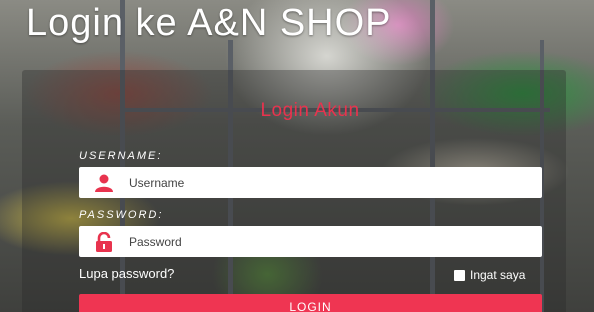 The width and height of the screenshot is (594, 312). I want to click on password-input, so click(319, 241).